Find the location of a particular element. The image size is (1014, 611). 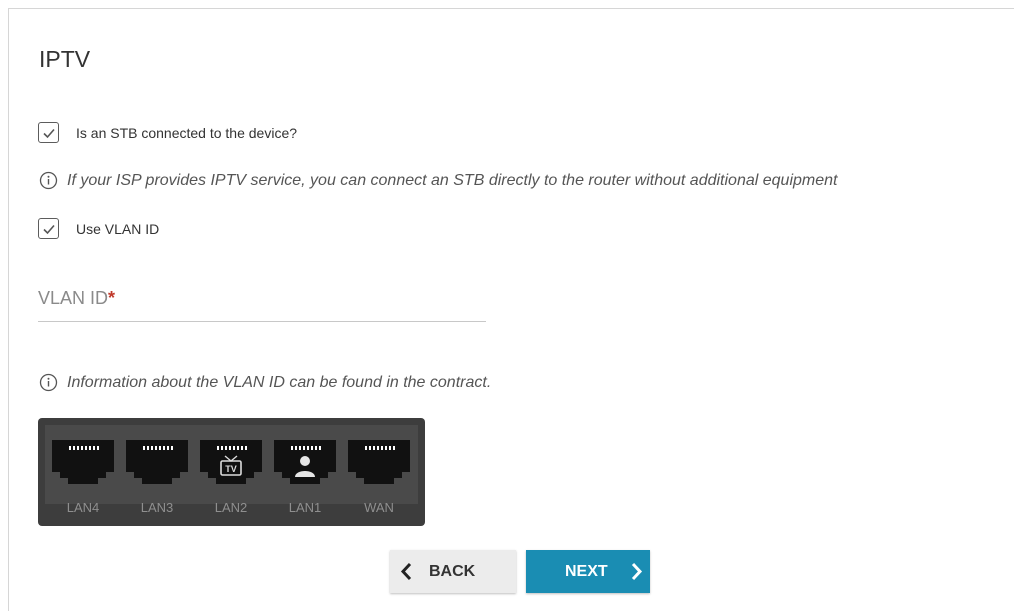

port-label-lan2: LAN2 is located at coordinates (231, 507).